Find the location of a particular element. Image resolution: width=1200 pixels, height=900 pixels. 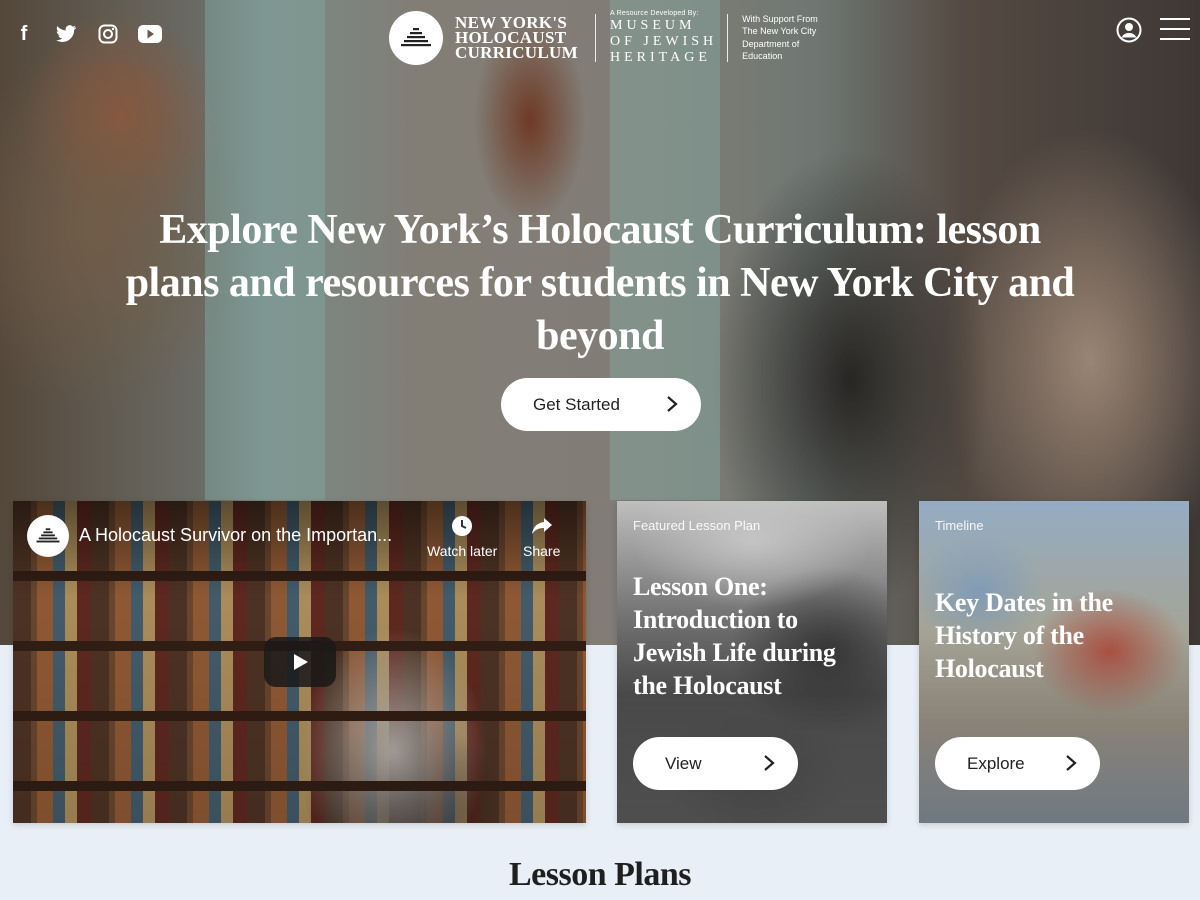

explore-label: Explore is located at coordinates (996, 763).